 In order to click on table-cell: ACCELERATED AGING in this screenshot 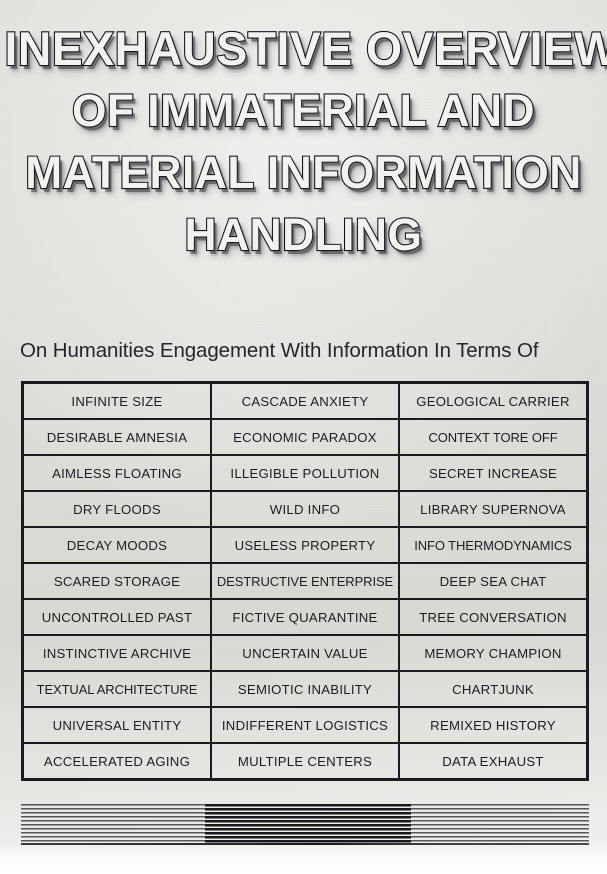, I will do `click(118, 761)`.